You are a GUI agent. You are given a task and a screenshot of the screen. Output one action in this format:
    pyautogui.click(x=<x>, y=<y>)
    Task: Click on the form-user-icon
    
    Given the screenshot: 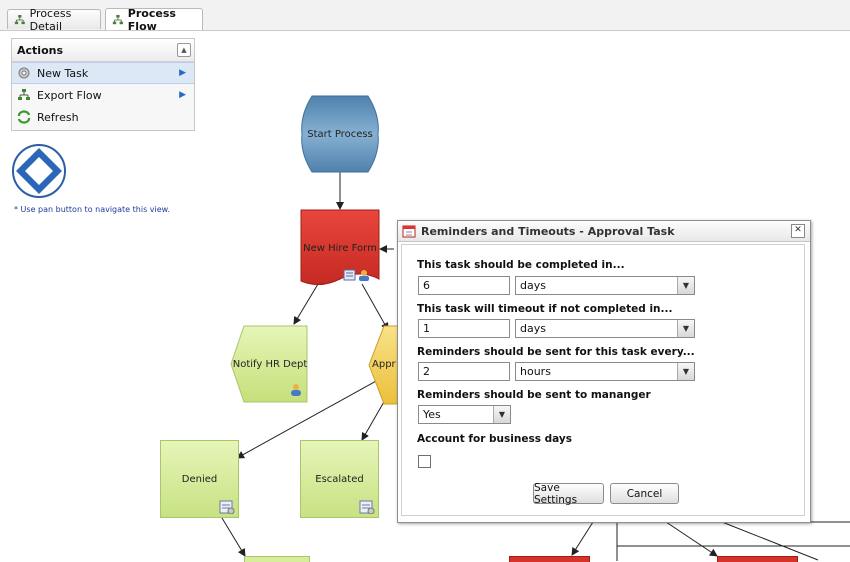 What is the action you would take?
    pyautogui.click(x=356, y=275)
    